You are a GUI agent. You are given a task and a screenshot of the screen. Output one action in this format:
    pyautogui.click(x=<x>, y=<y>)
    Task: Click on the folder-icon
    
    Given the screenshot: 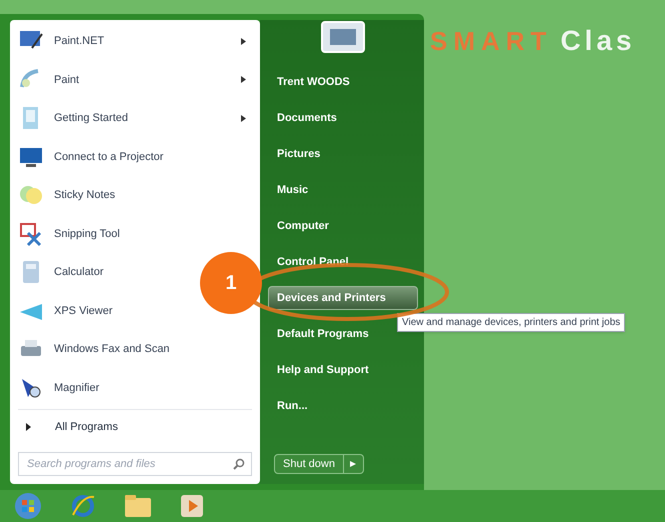 What is the action you would take?
    pyautogui.click(x=138, y=506)
    